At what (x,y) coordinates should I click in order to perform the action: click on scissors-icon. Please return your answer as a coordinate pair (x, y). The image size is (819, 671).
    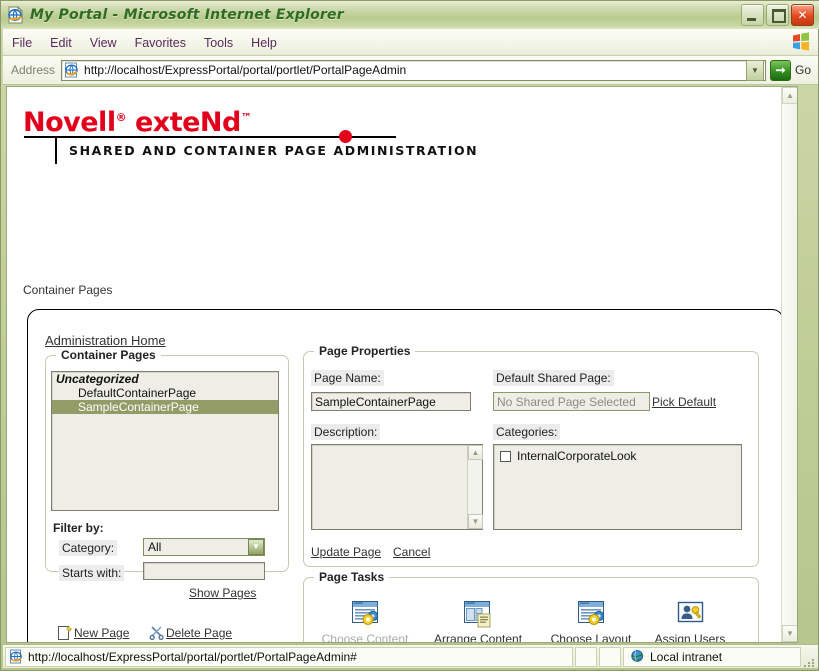
    Looking at the image, I should click on (157, 633).